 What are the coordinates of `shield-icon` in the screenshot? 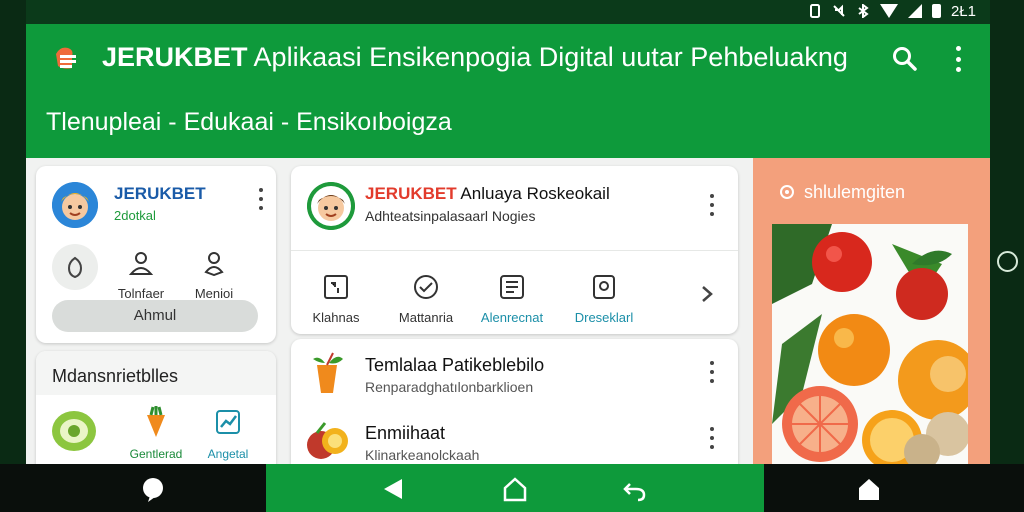 It's located at (75, 267).